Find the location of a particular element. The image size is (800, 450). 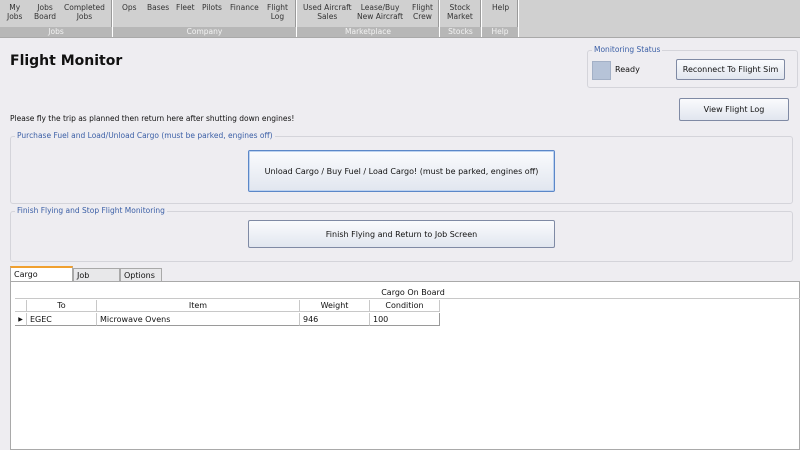

cargo-on-board-header: Cargo On Board is located at coordinates (413, 292).